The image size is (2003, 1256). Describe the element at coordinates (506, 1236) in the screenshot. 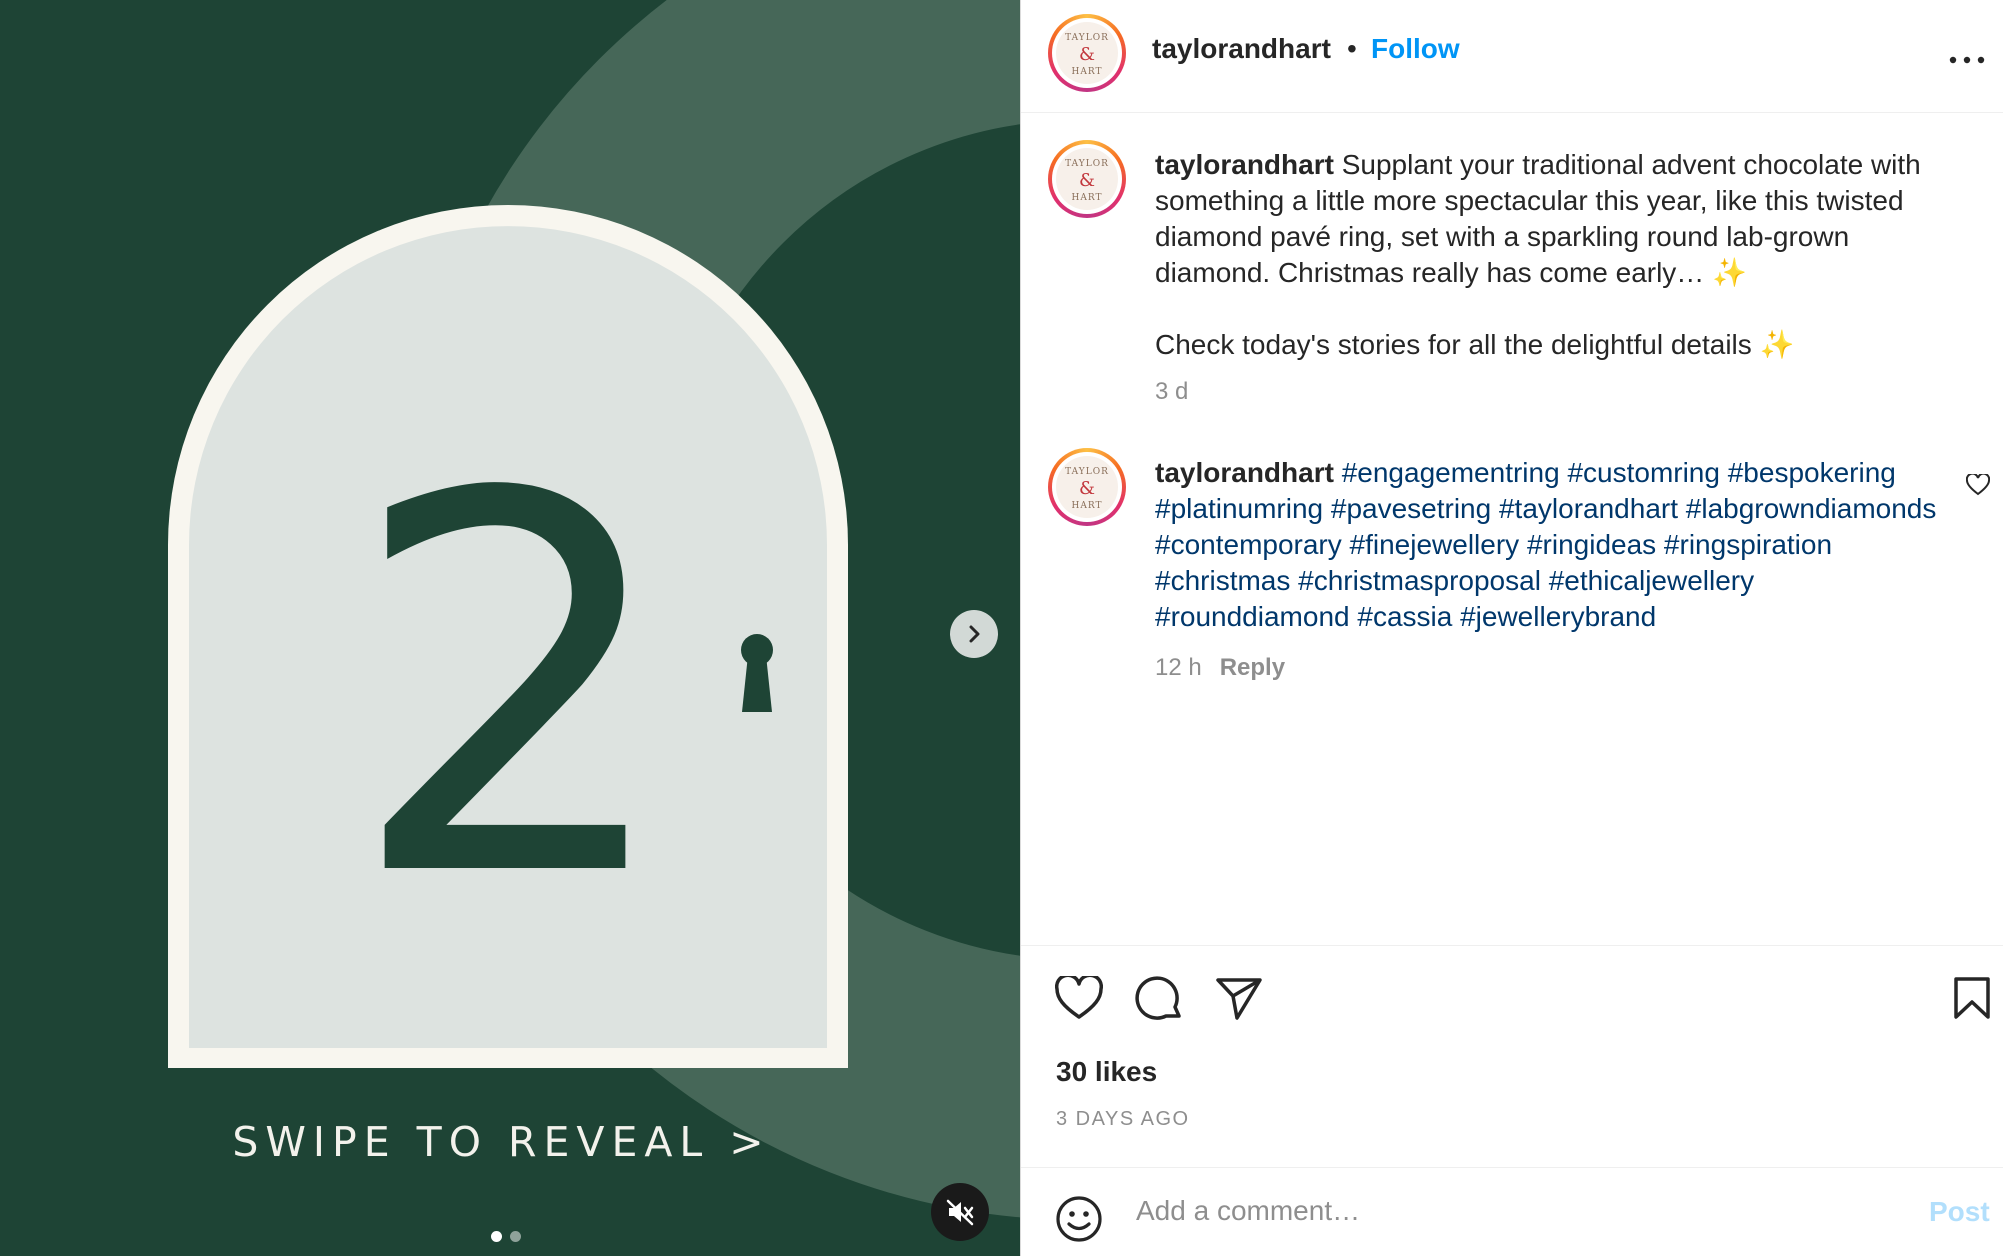

I see `carousel-indicator` at that location.